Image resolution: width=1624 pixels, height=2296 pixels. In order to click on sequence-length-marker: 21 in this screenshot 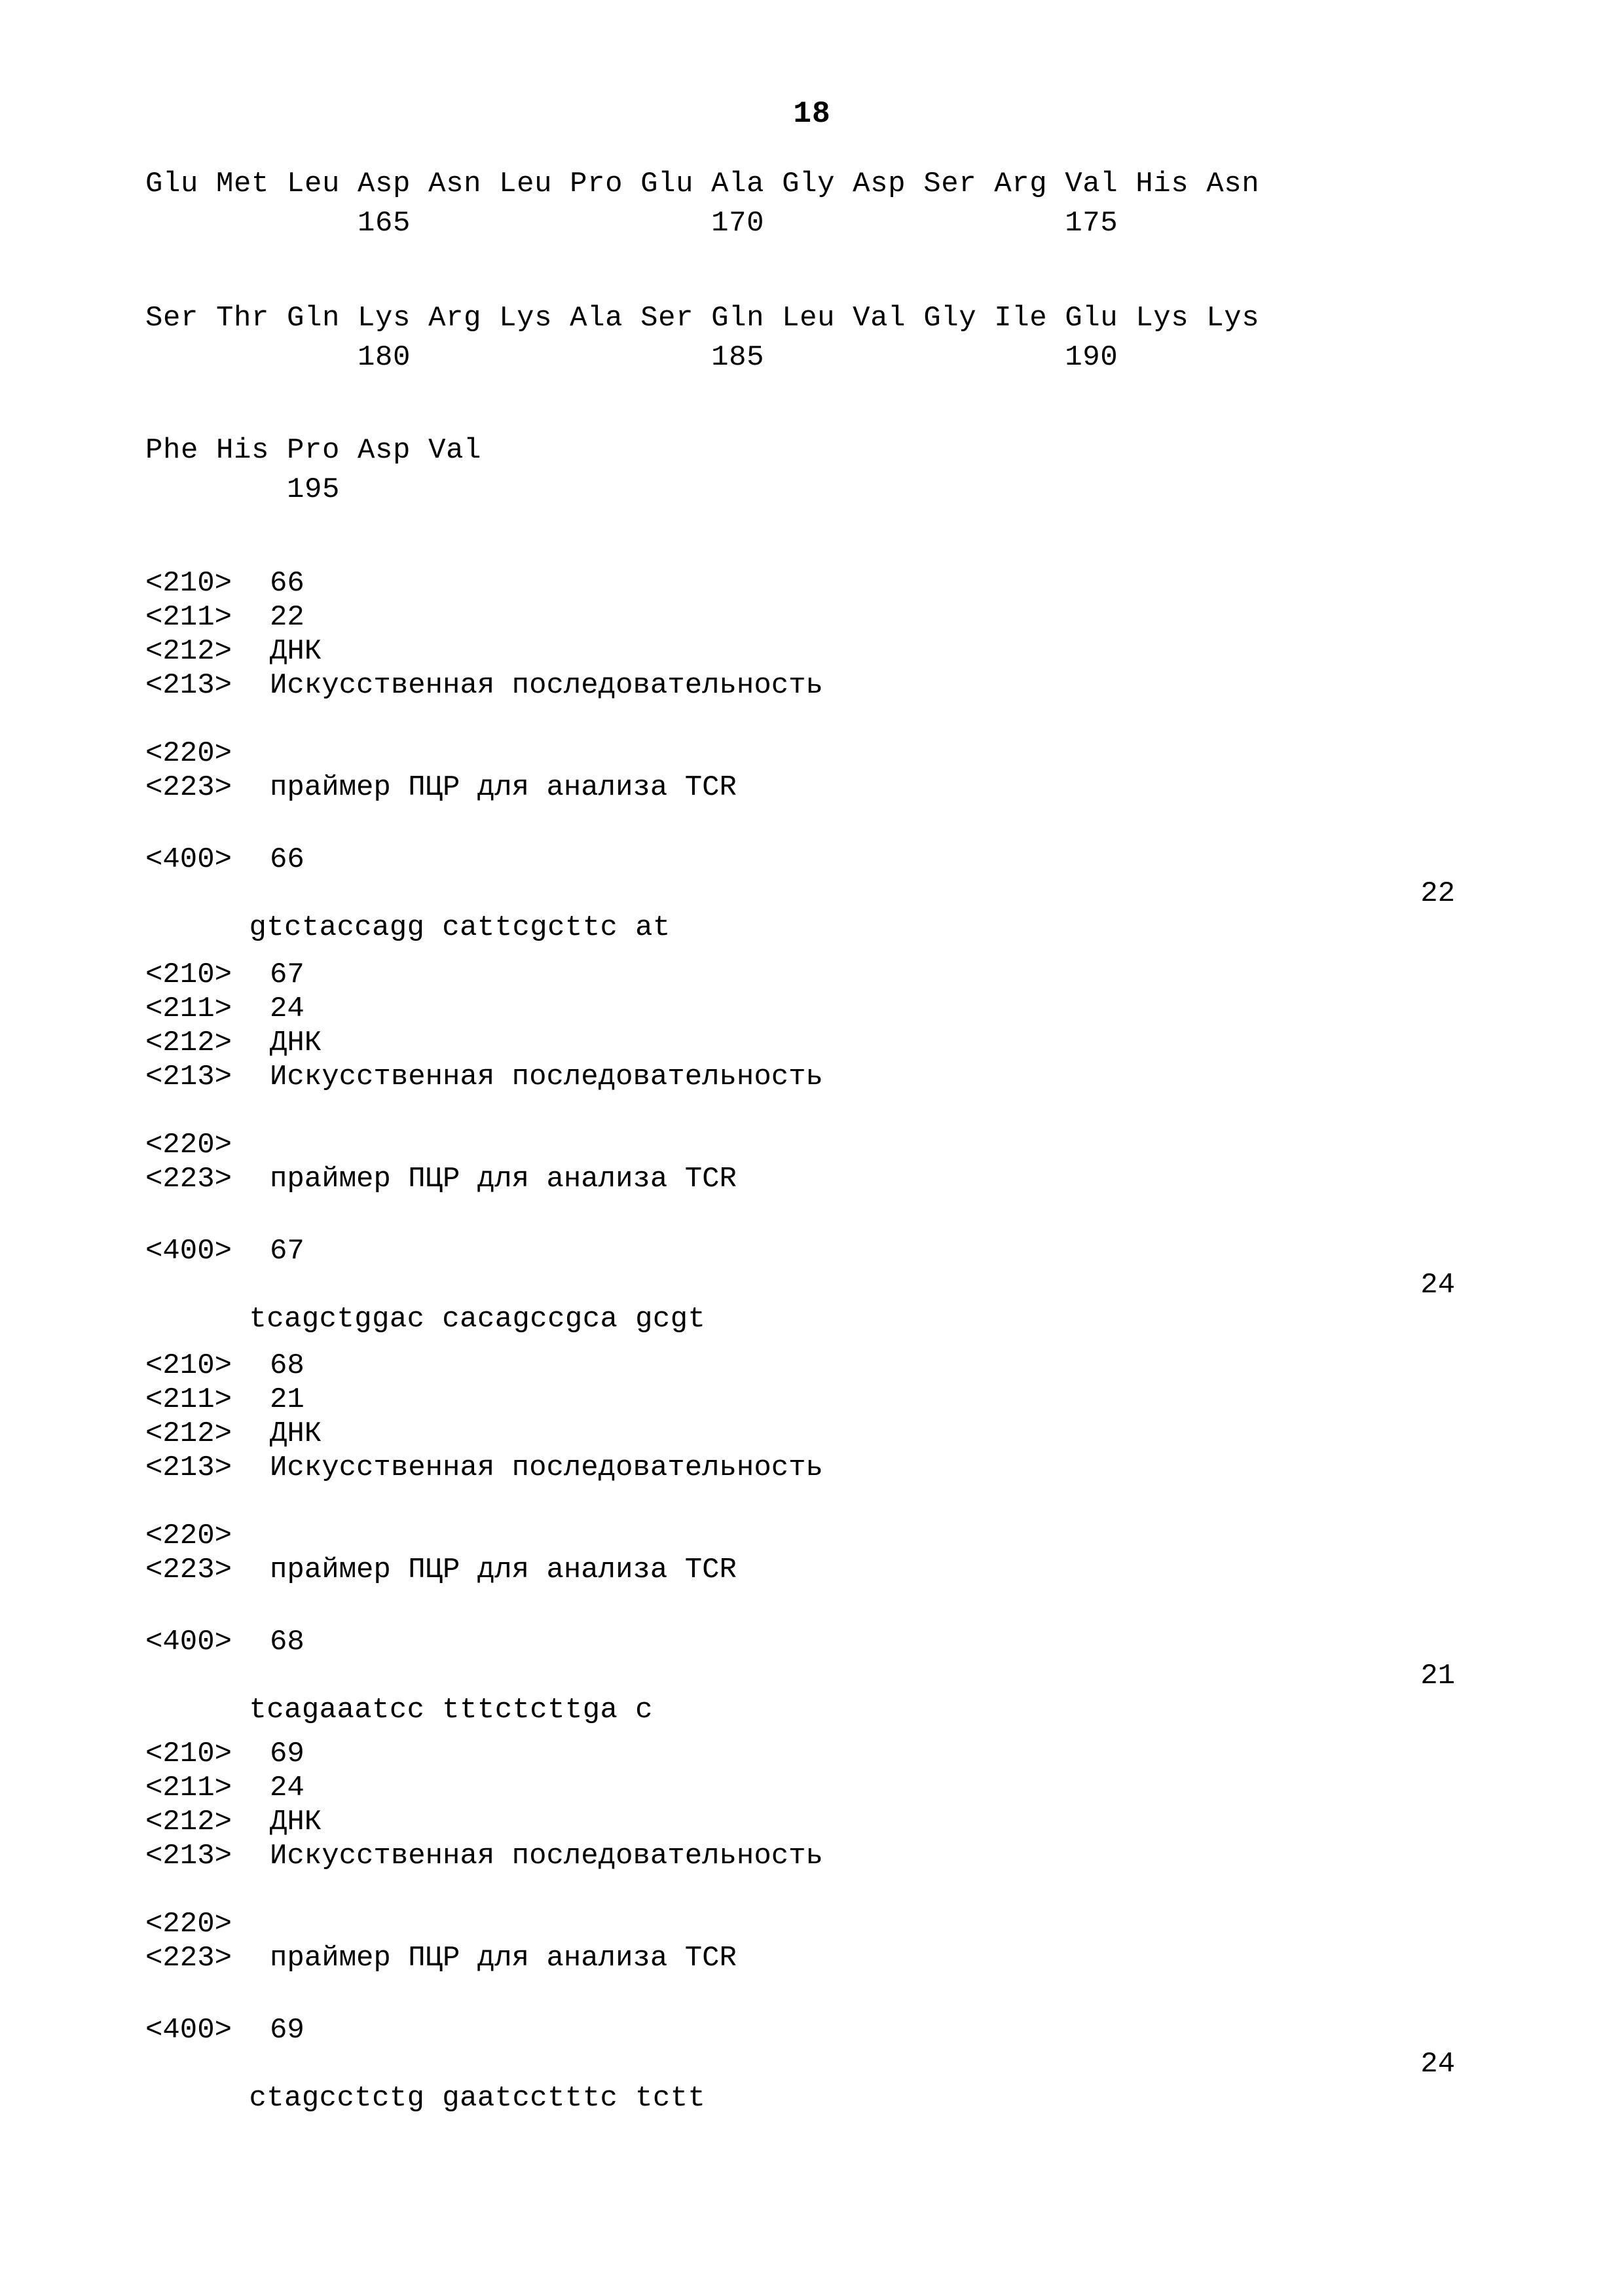, I will do `click(1437, 1676)`.